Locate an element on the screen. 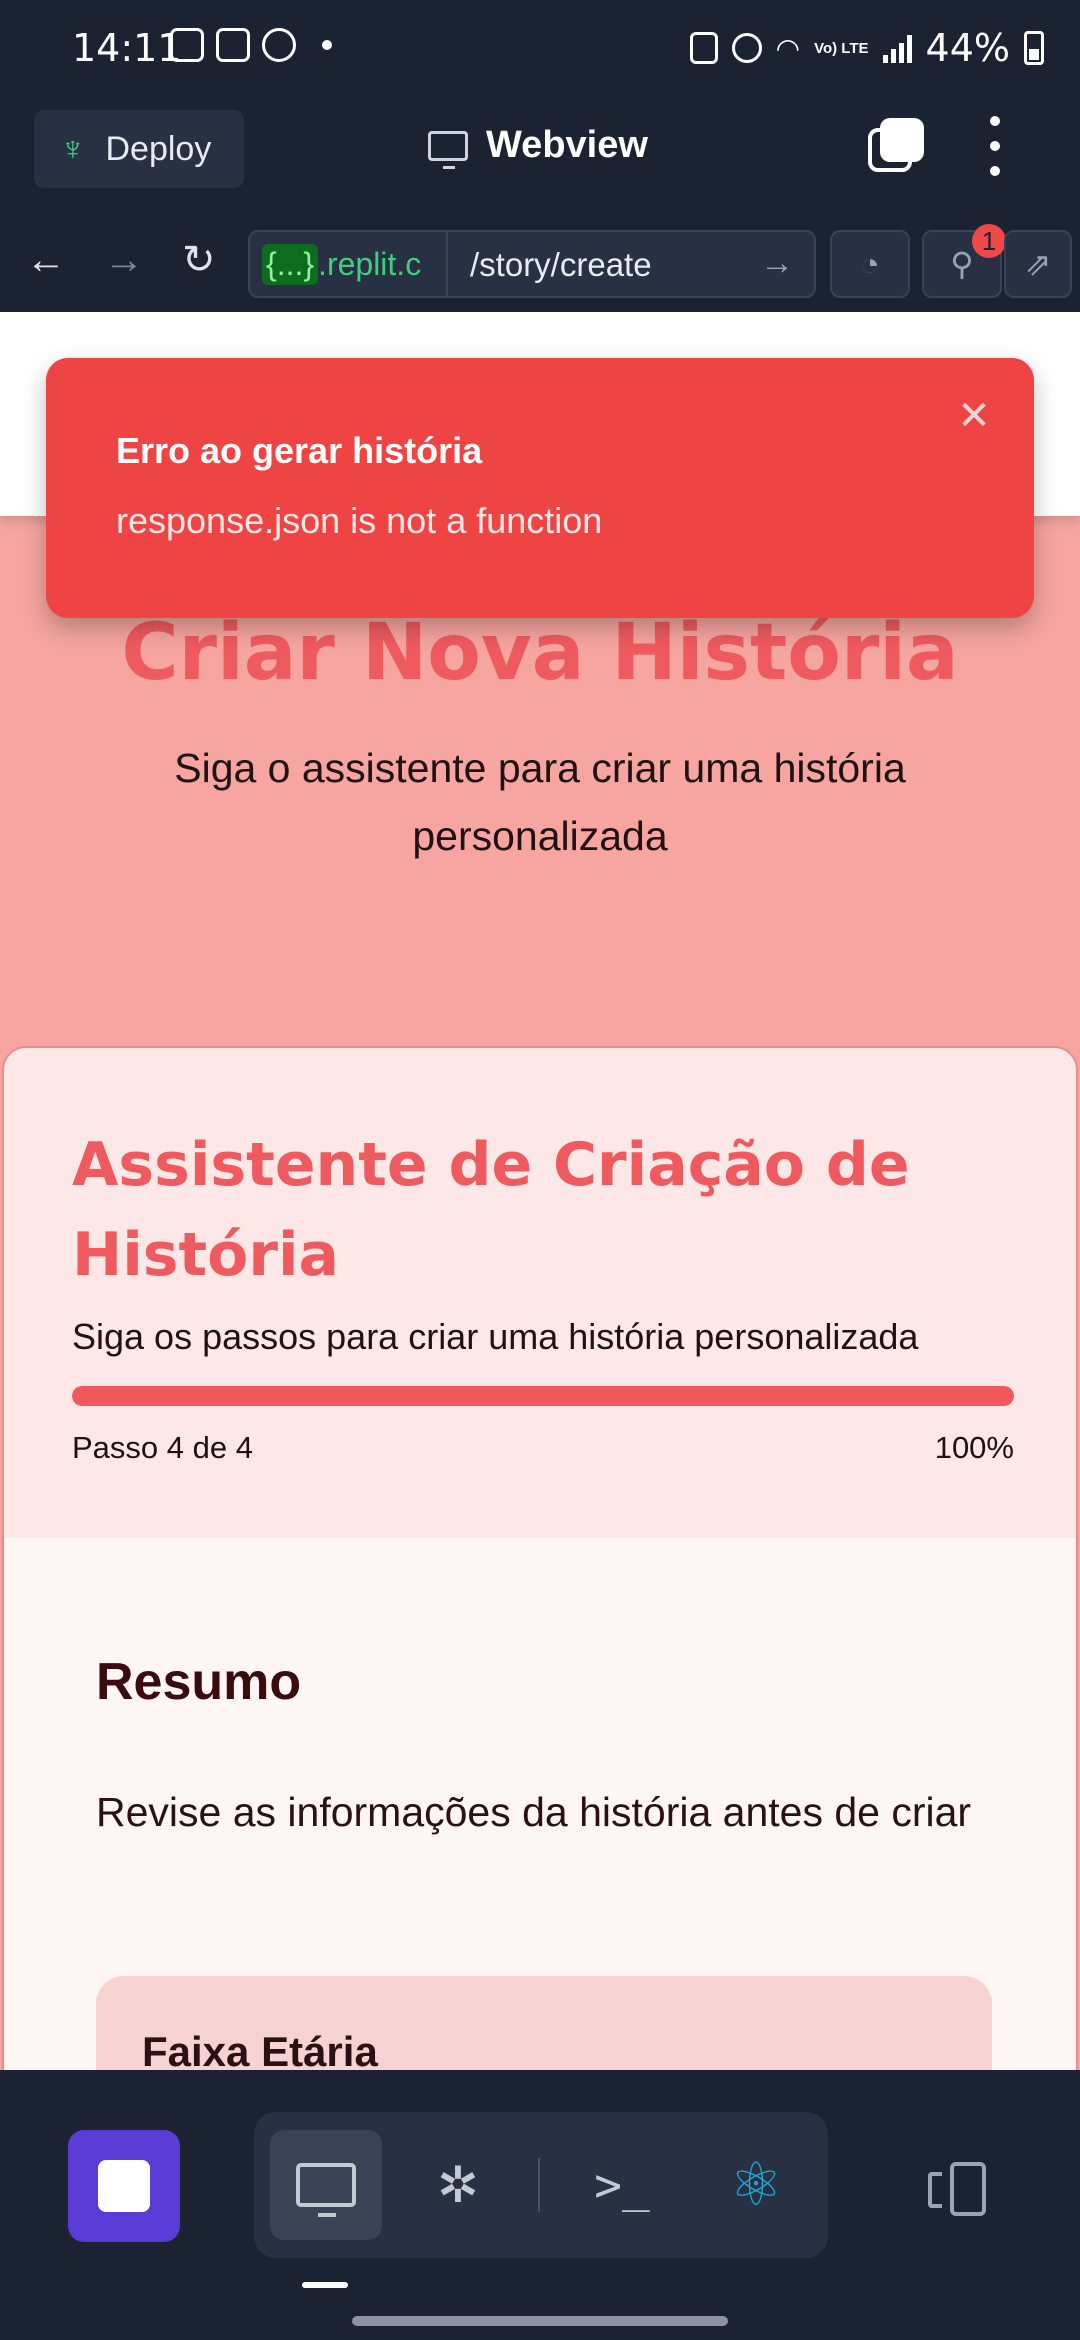  battery-icon is located at coordinates (1034, 48).